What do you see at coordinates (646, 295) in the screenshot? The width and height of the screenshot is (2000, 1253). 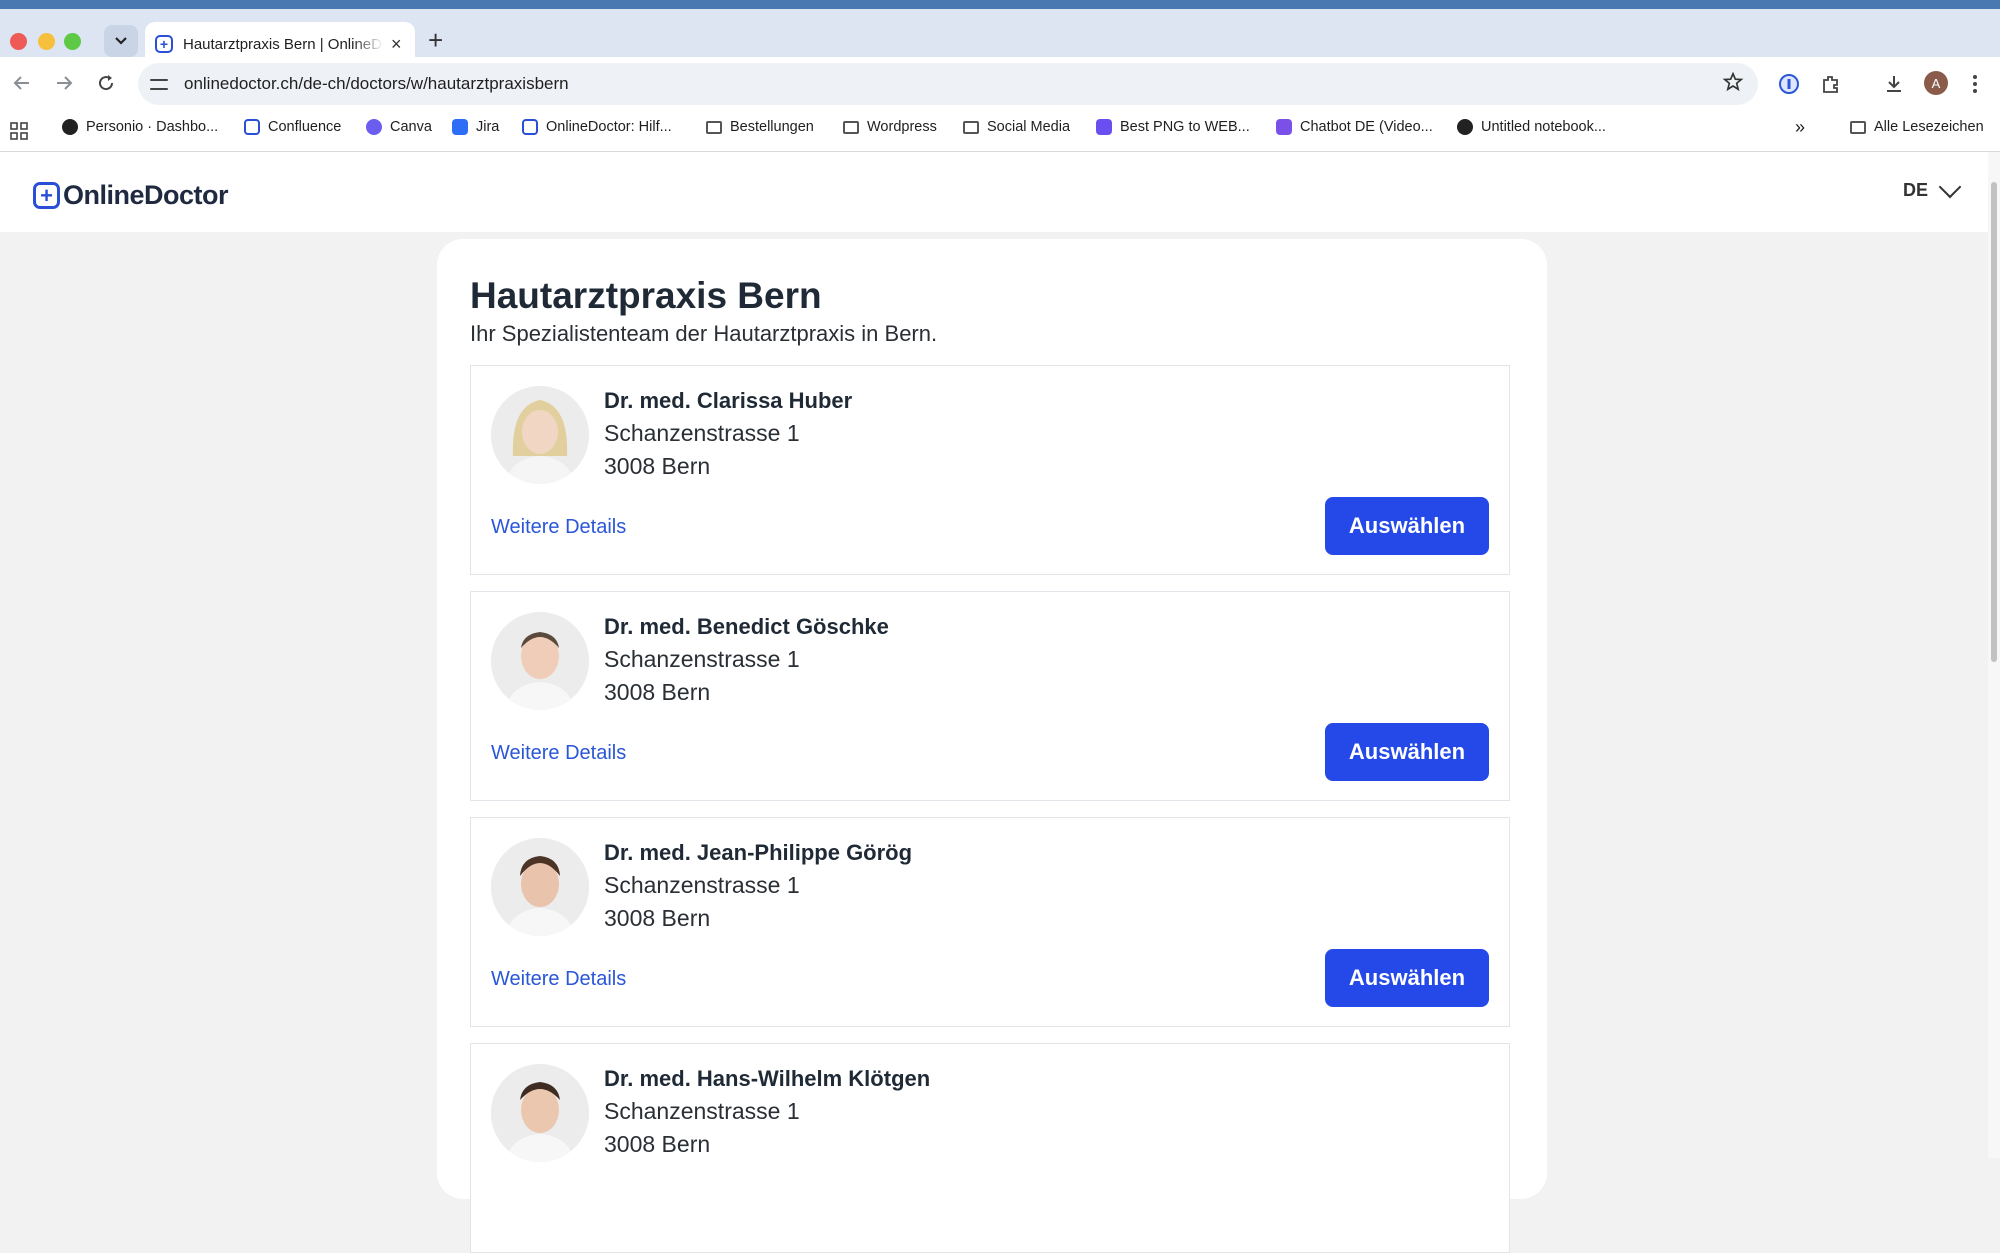 I see `page-title: Hautarztpraxis Bern` at bounding box center [646, 295].